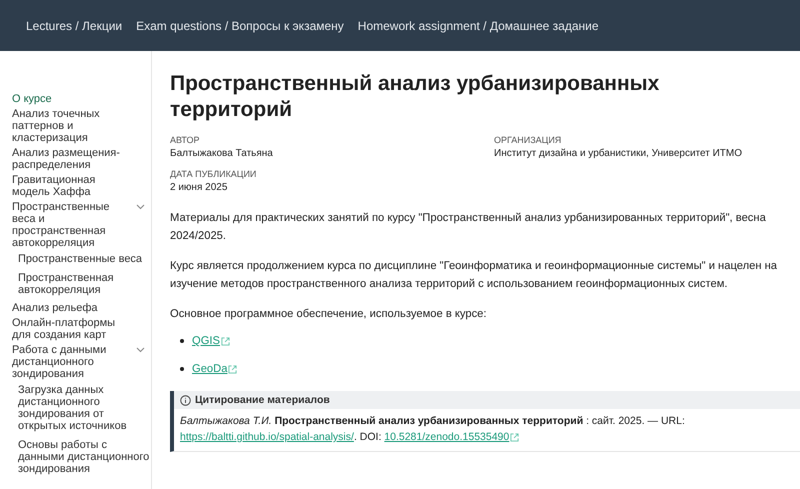 This screenshot has width=800, height=489. I want to click on sidebar-item: Гравитационная модель Хаффа, so click(71, 186).